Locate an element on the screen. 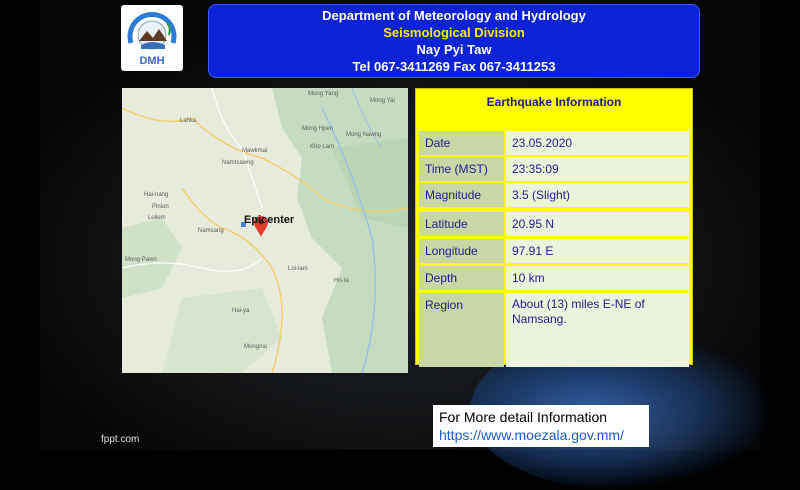  place-label: Hai-nang is located at coordinates (156, 195).